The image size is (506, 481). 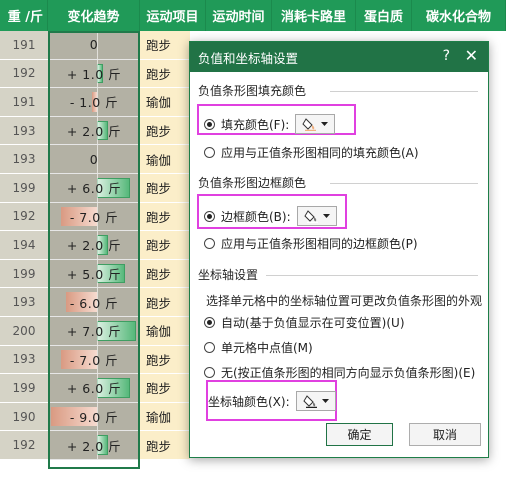 What do you see at coordinates (94, 74) in the screenshot?
I see `trend-cell: + 1.0 斤` at bounding box center [94, 74].